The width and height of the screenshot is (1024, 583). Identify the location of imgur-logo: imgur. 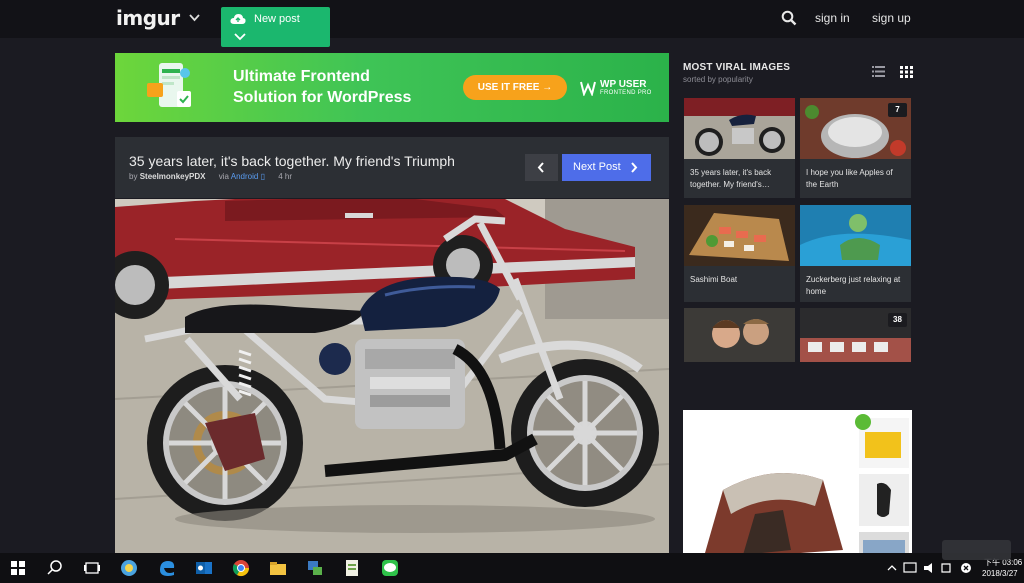
(148, 18).